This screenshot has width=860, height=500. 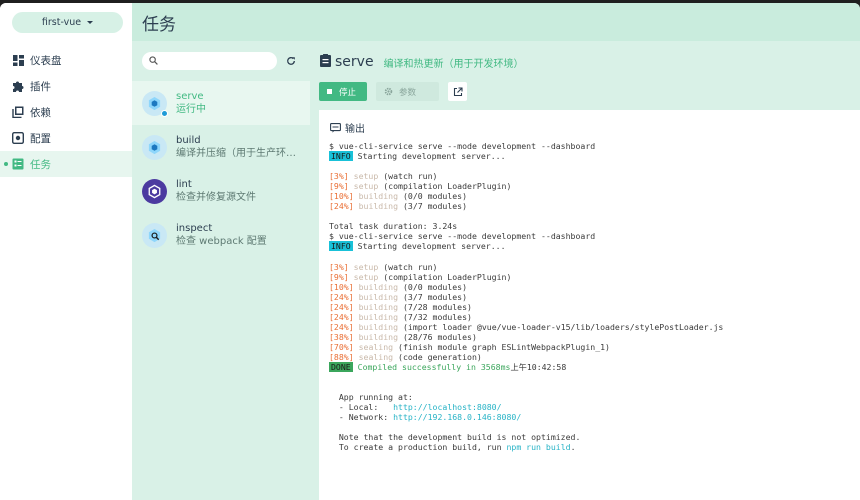 What do you see at coordinates (159, 24) in the screenshot?
I see `page-title: 任务` at bounding box center [159, 24].